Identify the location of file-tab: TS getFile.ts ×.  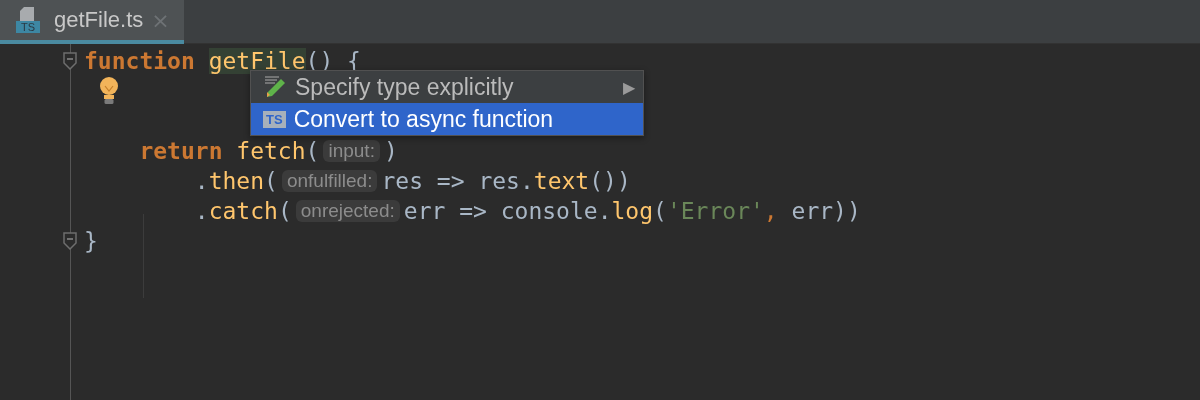
(92, 22).